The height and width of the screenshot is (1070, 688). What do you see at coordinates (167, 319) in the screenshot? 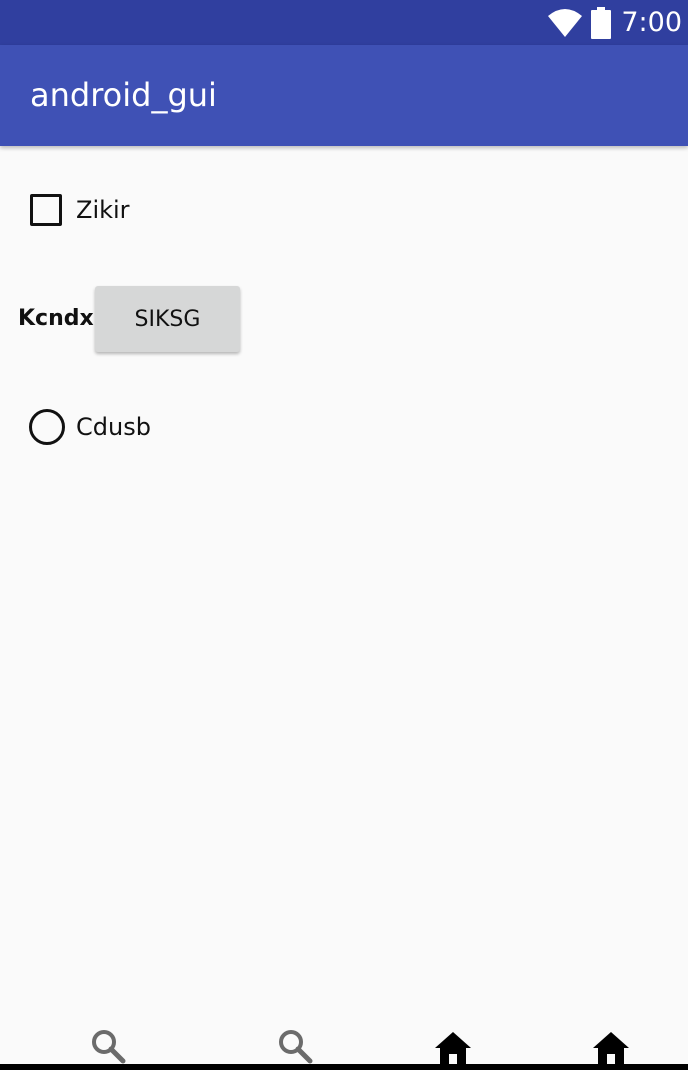
I see `siksg-button: SIKSG` at bounding box center [167, 319].